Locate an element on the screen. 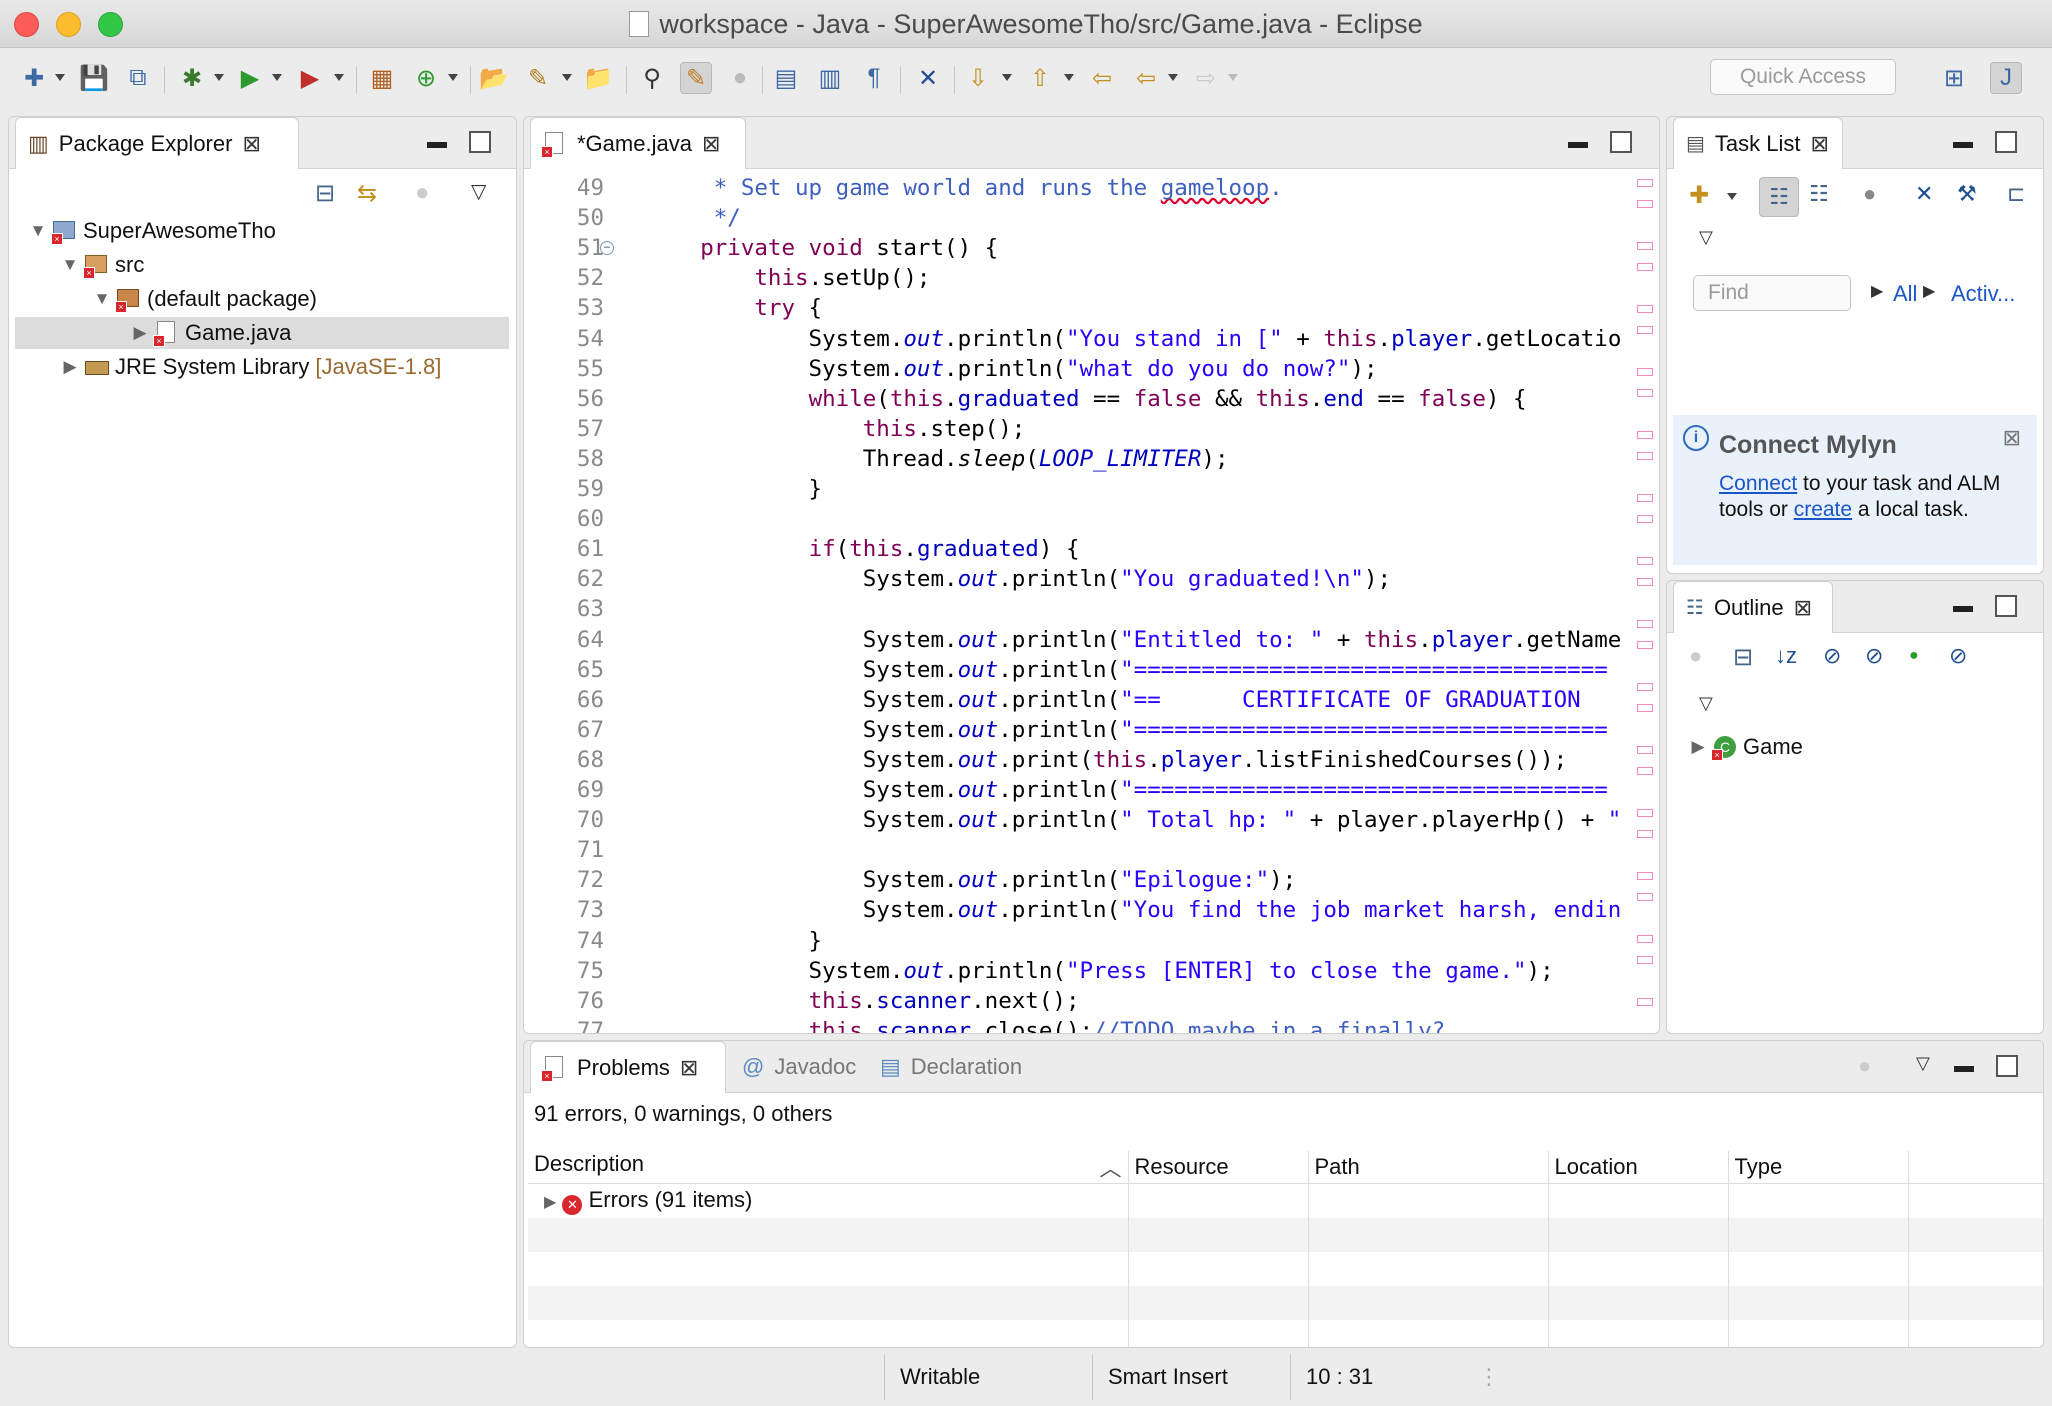  column-header-type: Type is located at coordinates (1818, 1167).